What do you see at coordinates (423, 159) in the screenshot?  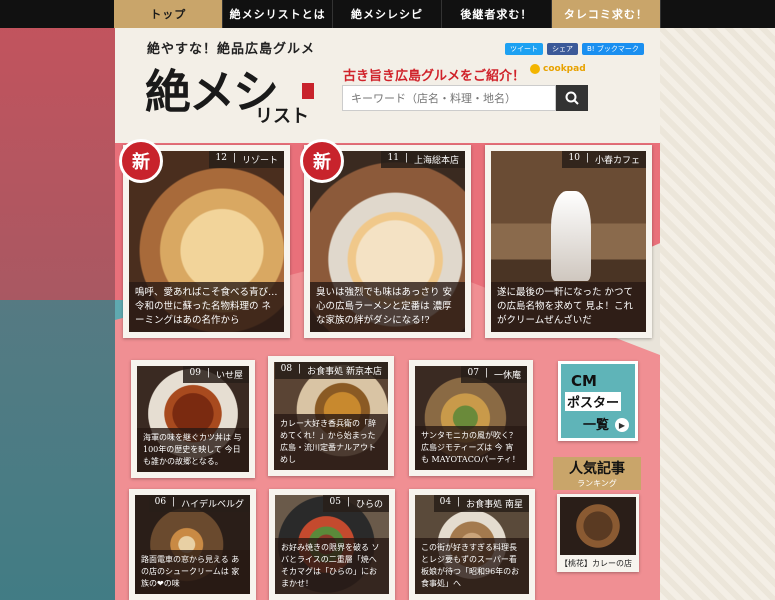 I see `article-label: 11 | 上海総本店` at bounding box center [423, 159].